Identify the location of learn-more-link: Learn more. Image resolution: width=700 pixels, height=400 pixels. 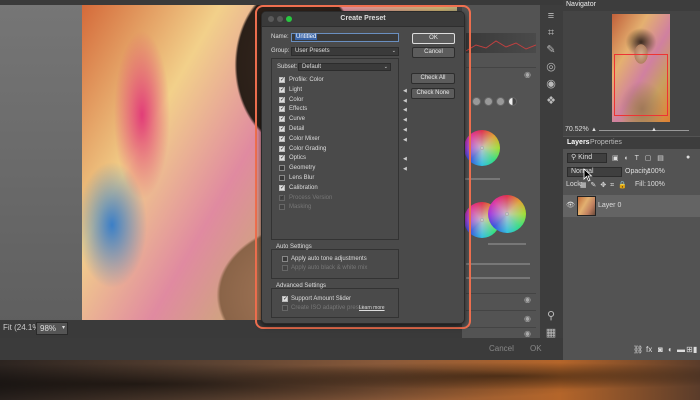
(372, 308).